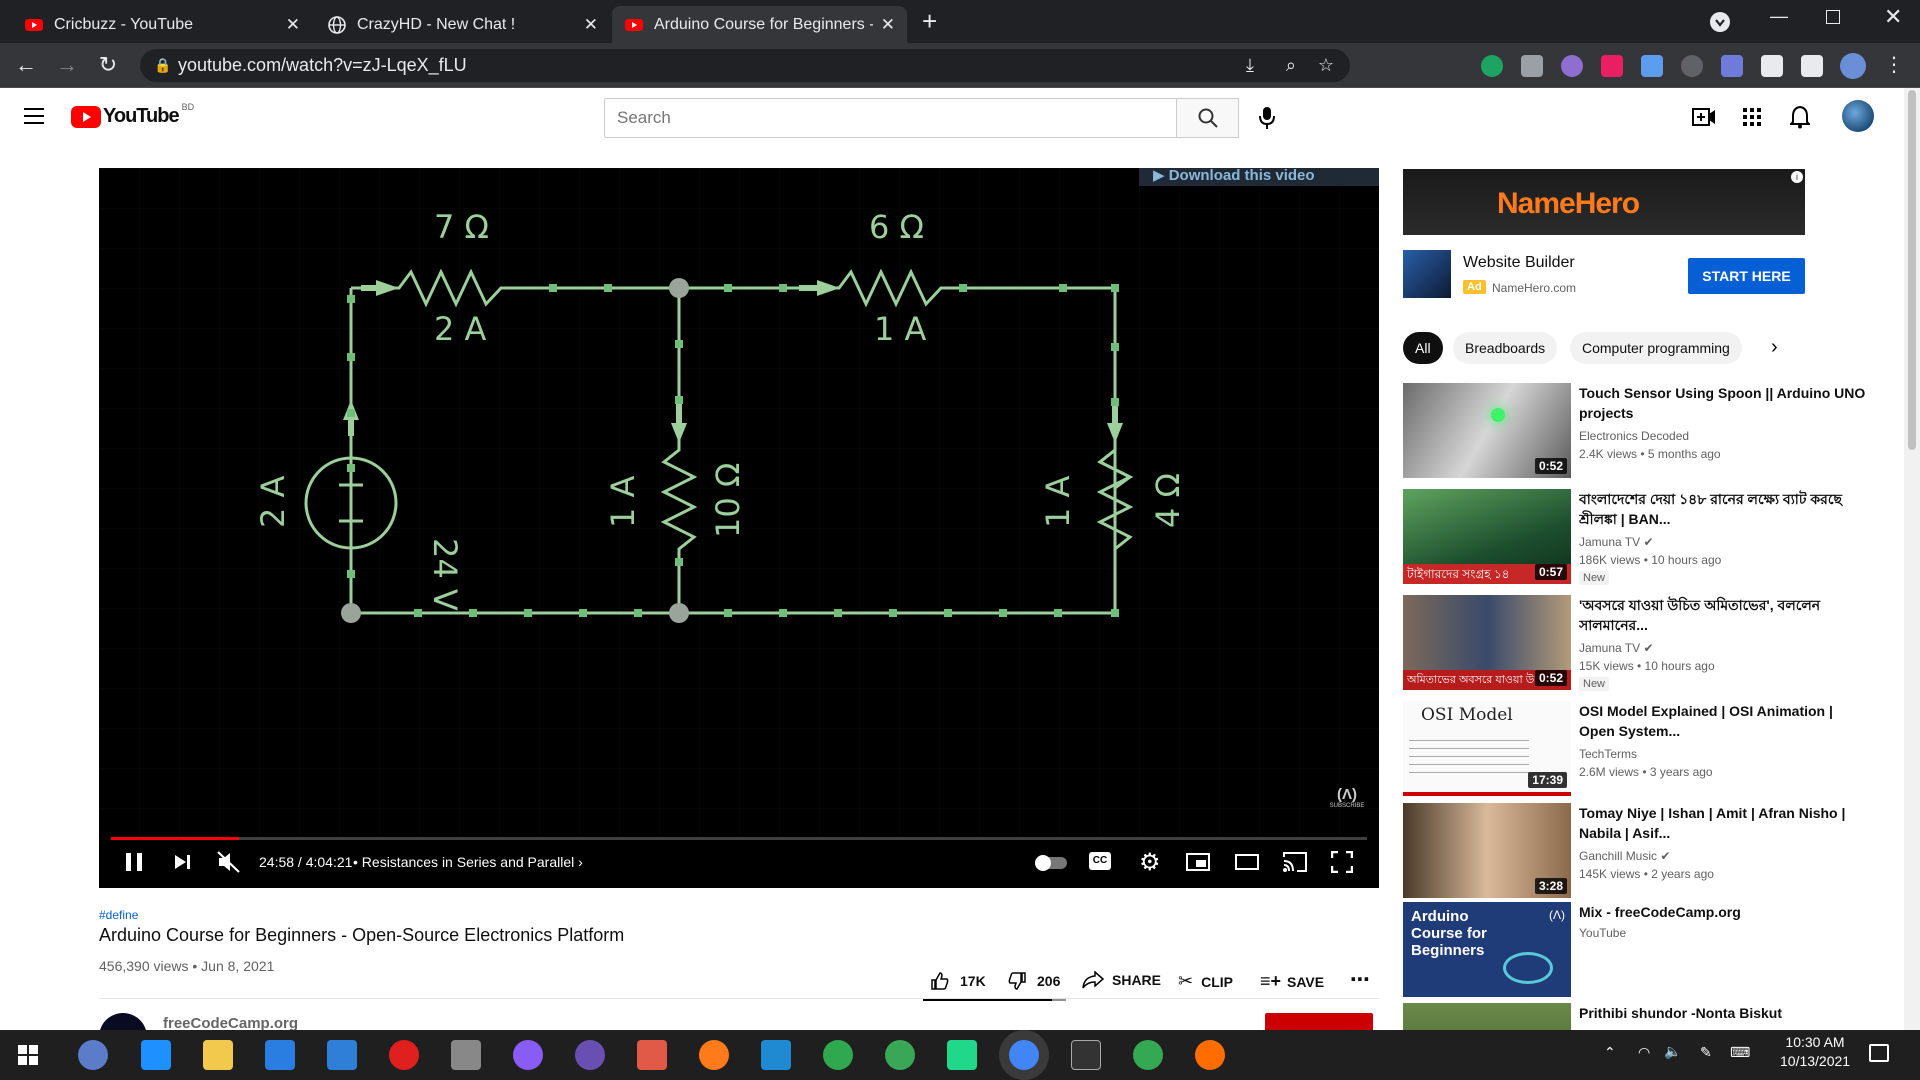  What do you see at coordinates (1423, 348) in the screenshot?
I see `chip-all: All` at bounding box center [1423, 348].